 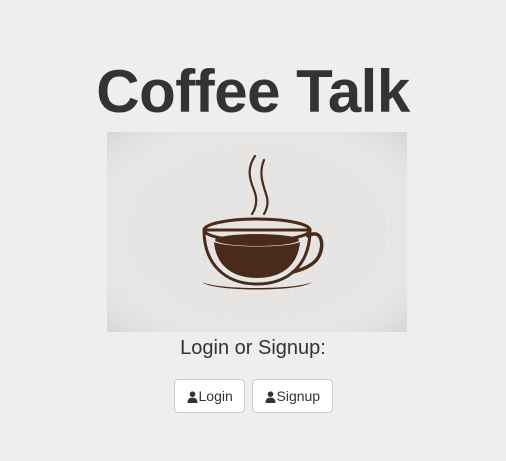 I want to click on auth-button-group: Login Signup, so click(x=253, y=396).